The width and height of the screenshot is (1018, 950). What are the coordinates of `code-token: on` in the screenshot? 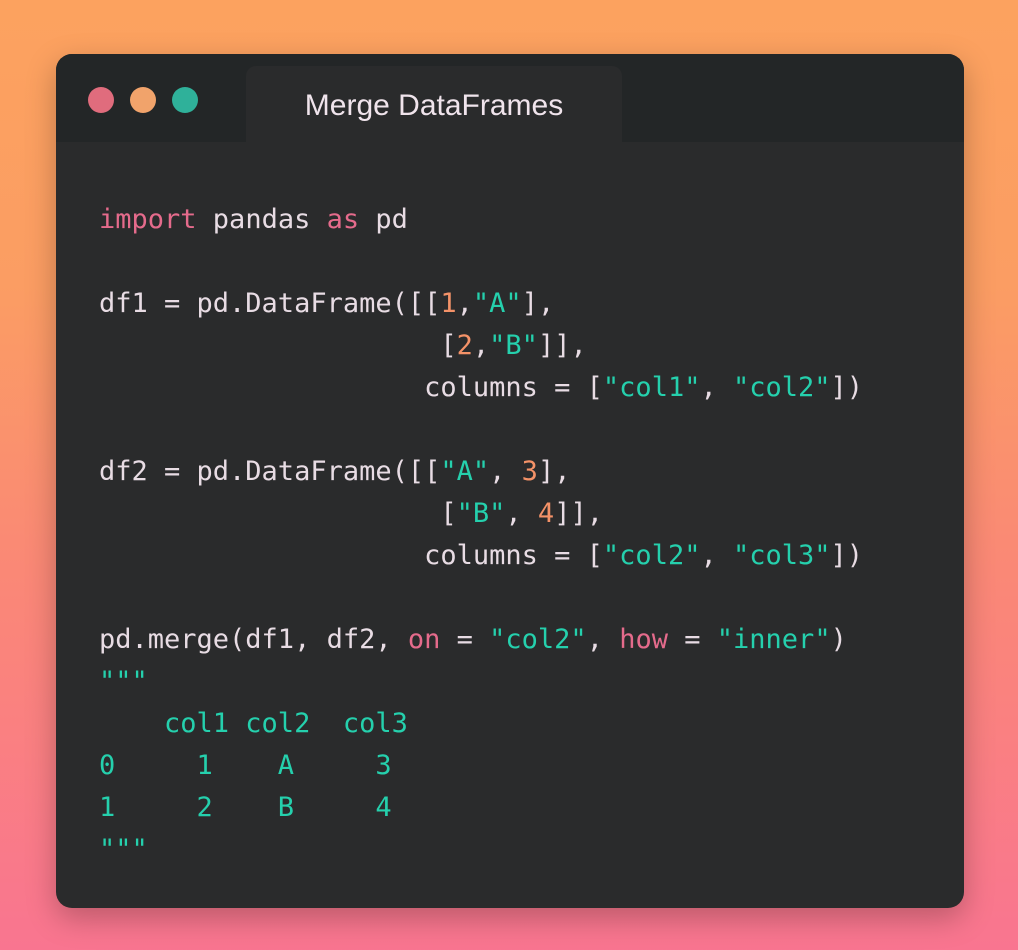 It's located at (424, 639).